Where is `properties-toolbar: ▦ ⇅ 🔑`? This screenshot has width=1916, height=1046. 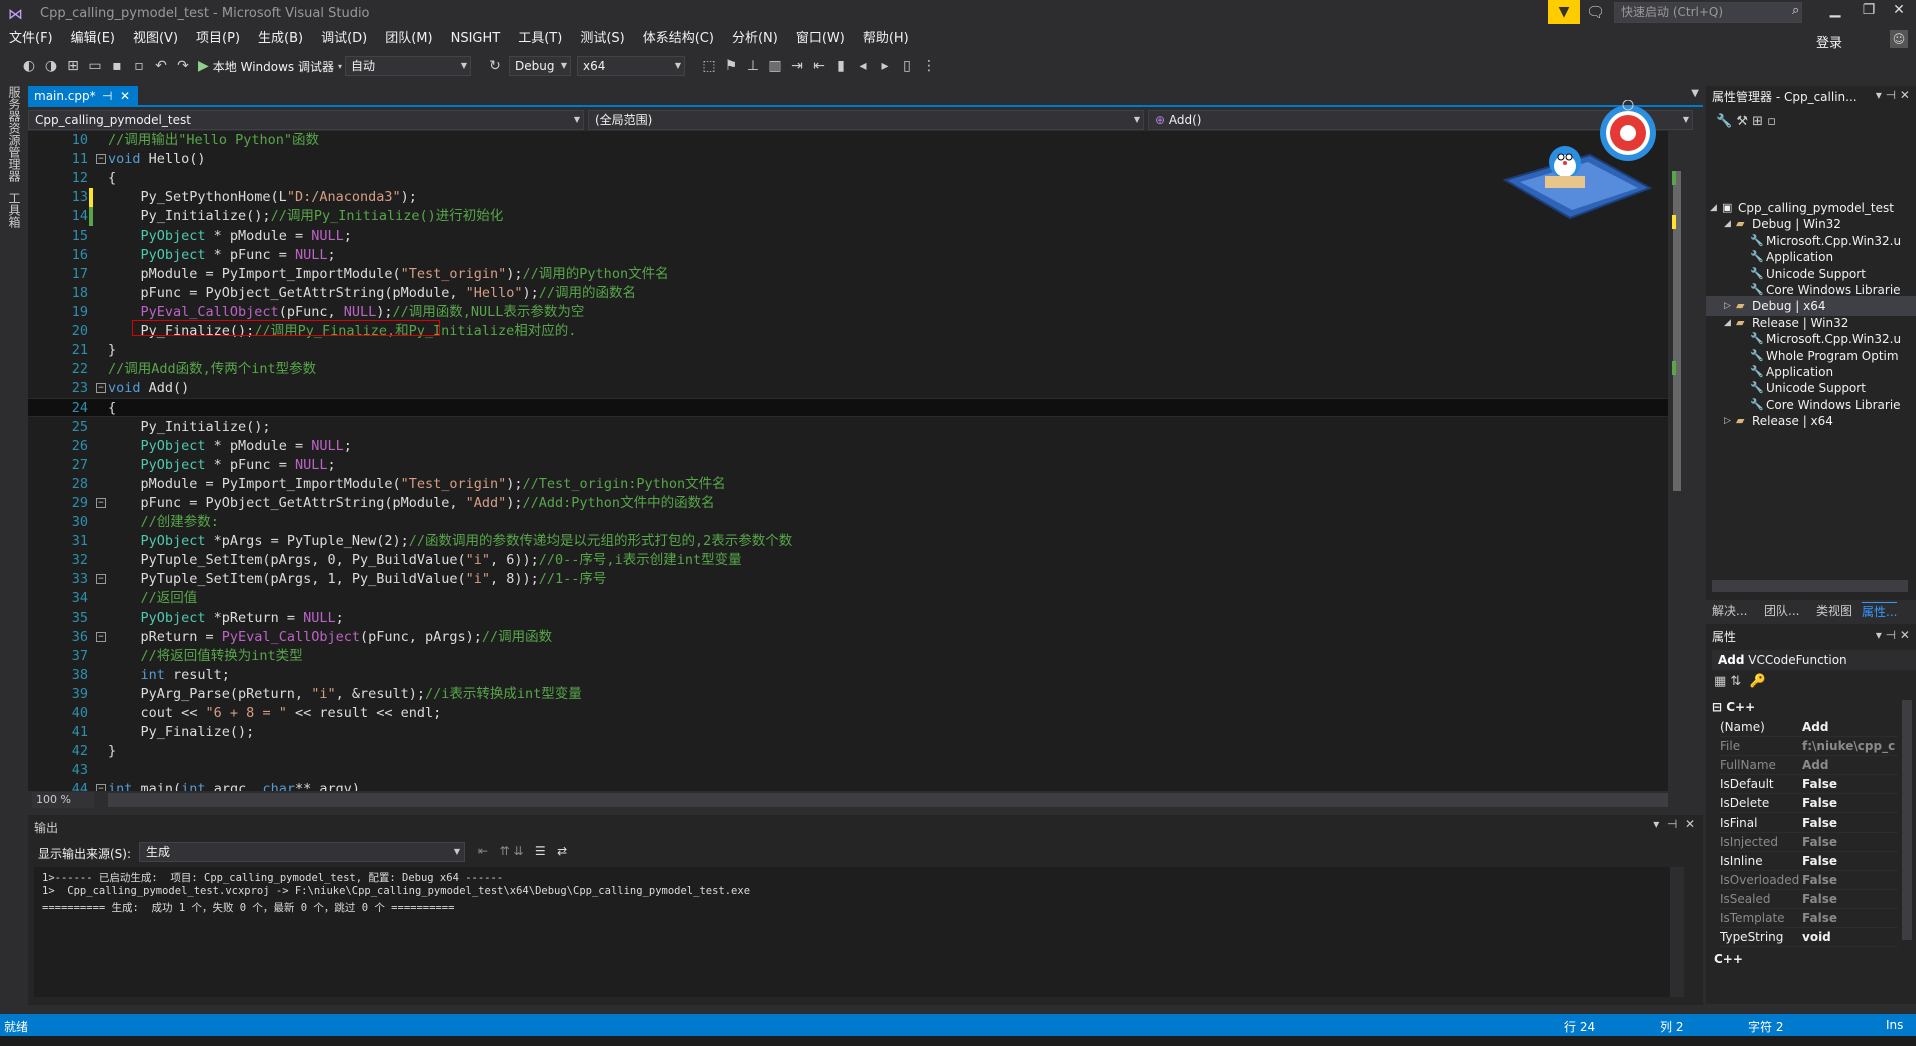
properties-toolbar: ▦ ⇅ 🔑 is located at coordinates (1740, 681).